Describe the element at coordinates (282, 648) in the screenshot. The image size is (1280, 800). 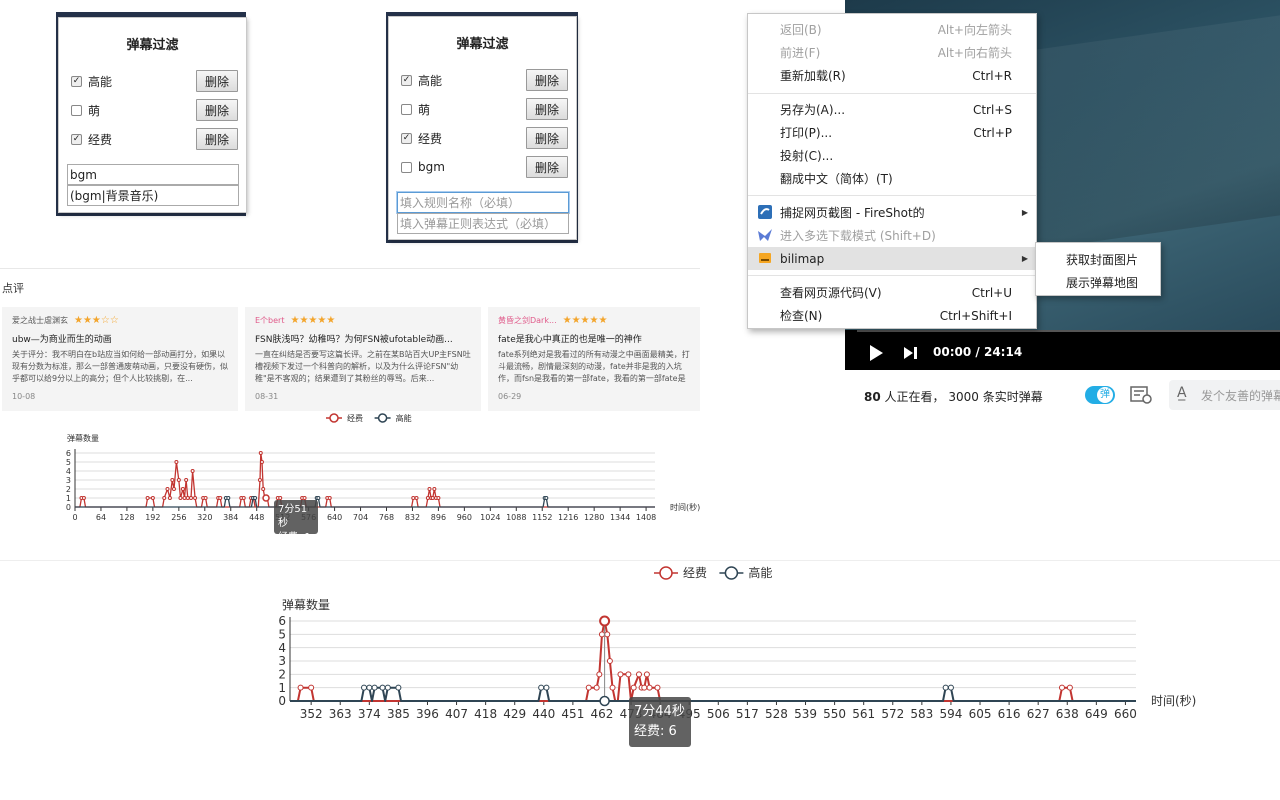
I see `y-tick-label: 4` at that location.